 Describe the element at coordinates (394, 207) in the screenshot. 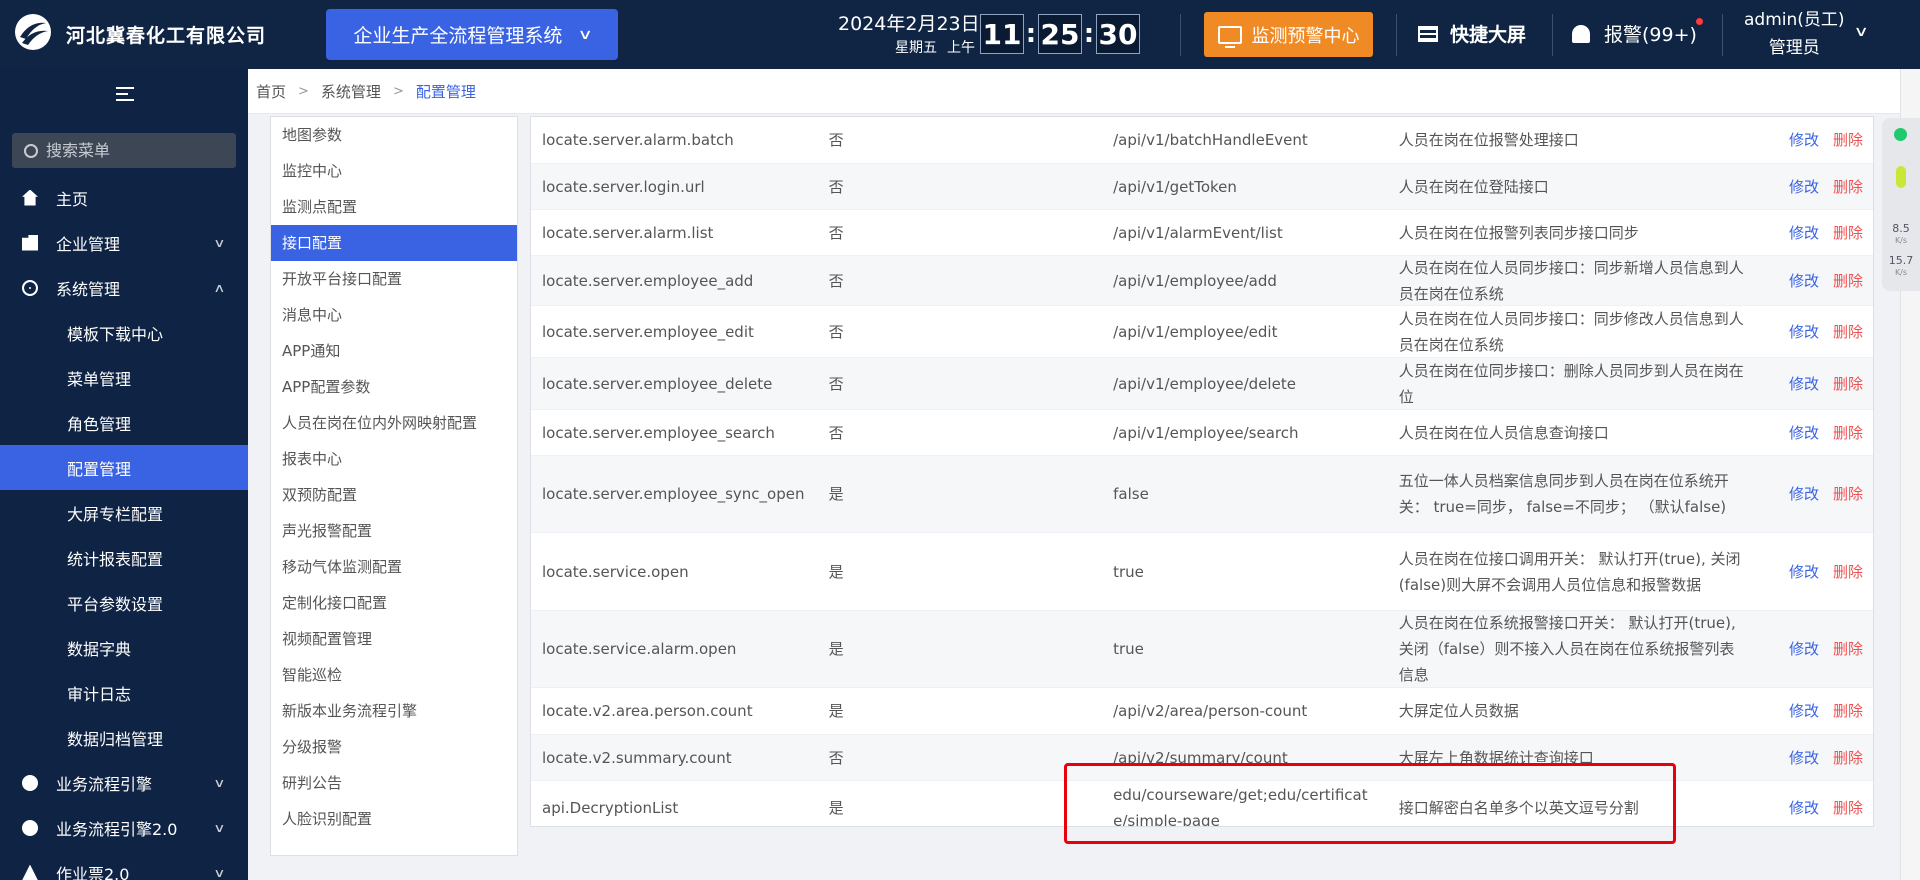

I see `config-category-item: 监测点配置` at that location.